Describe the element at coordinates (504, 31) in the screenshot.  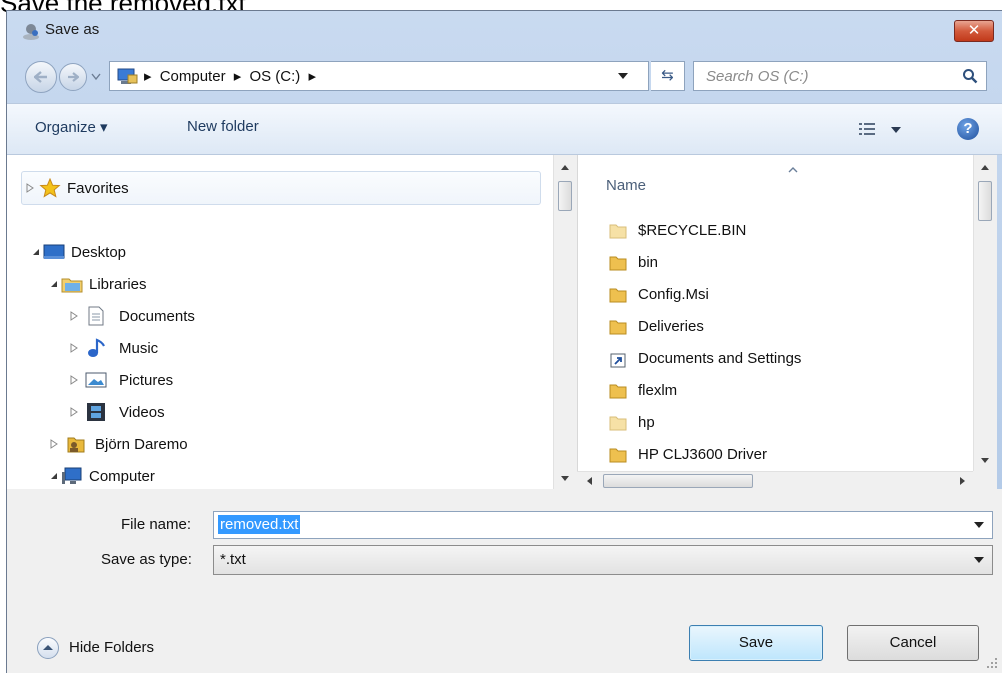
I see `title-bar: Save as ✕` at that location.